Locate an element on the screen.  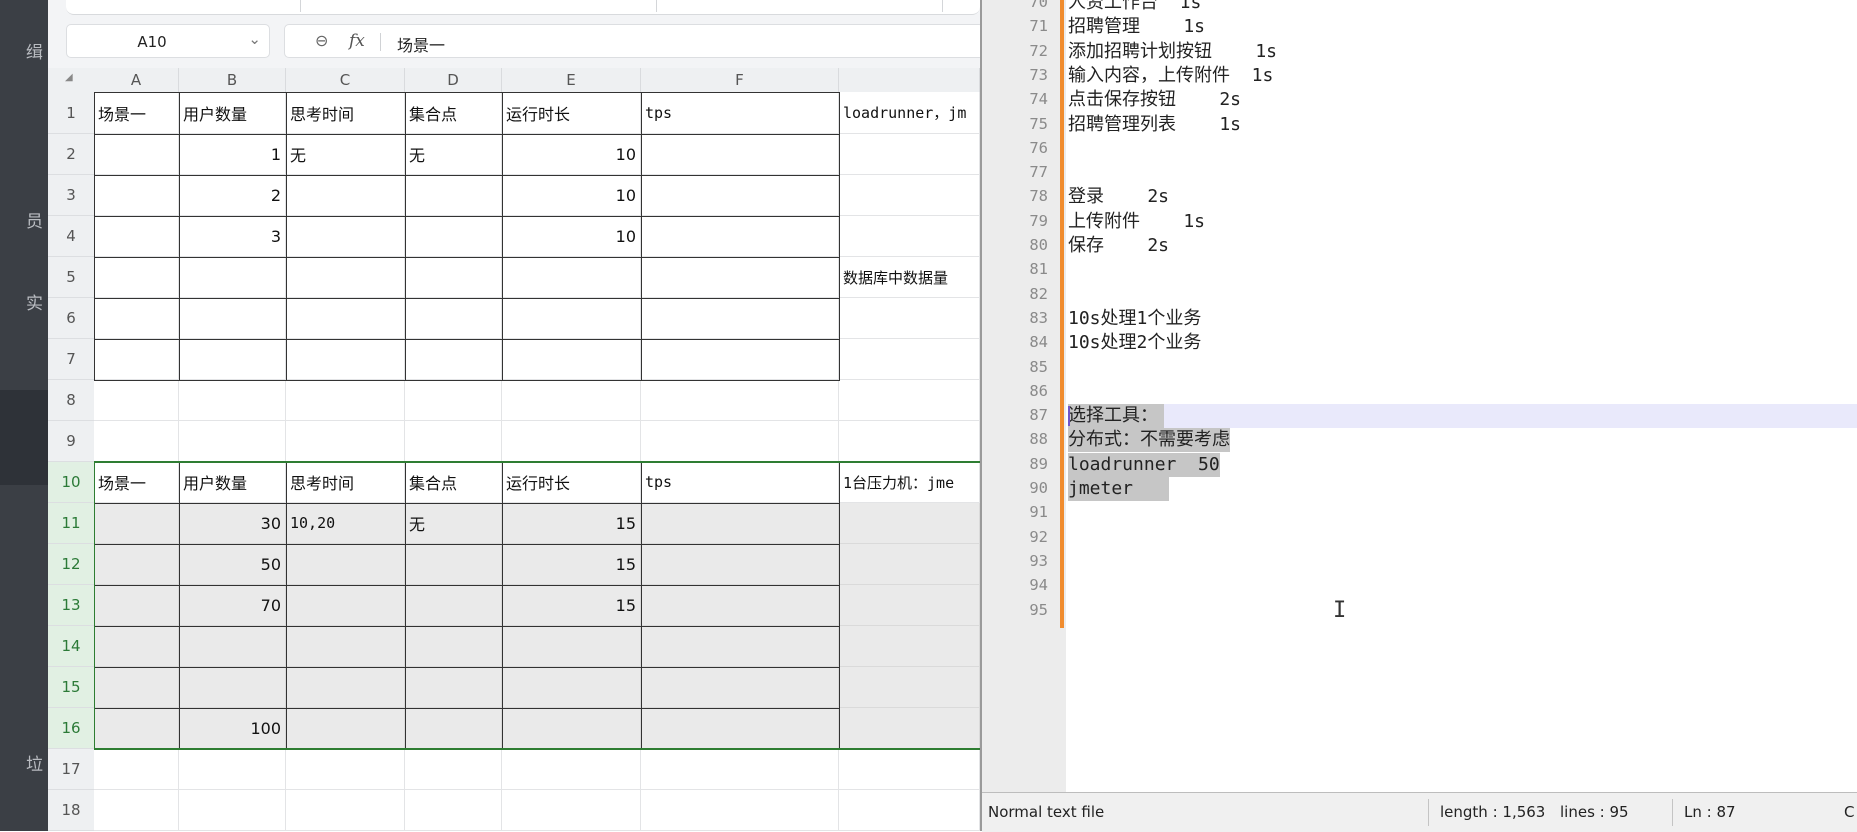
sidebar-fragment: 员 is located at coordinates (34, 219).